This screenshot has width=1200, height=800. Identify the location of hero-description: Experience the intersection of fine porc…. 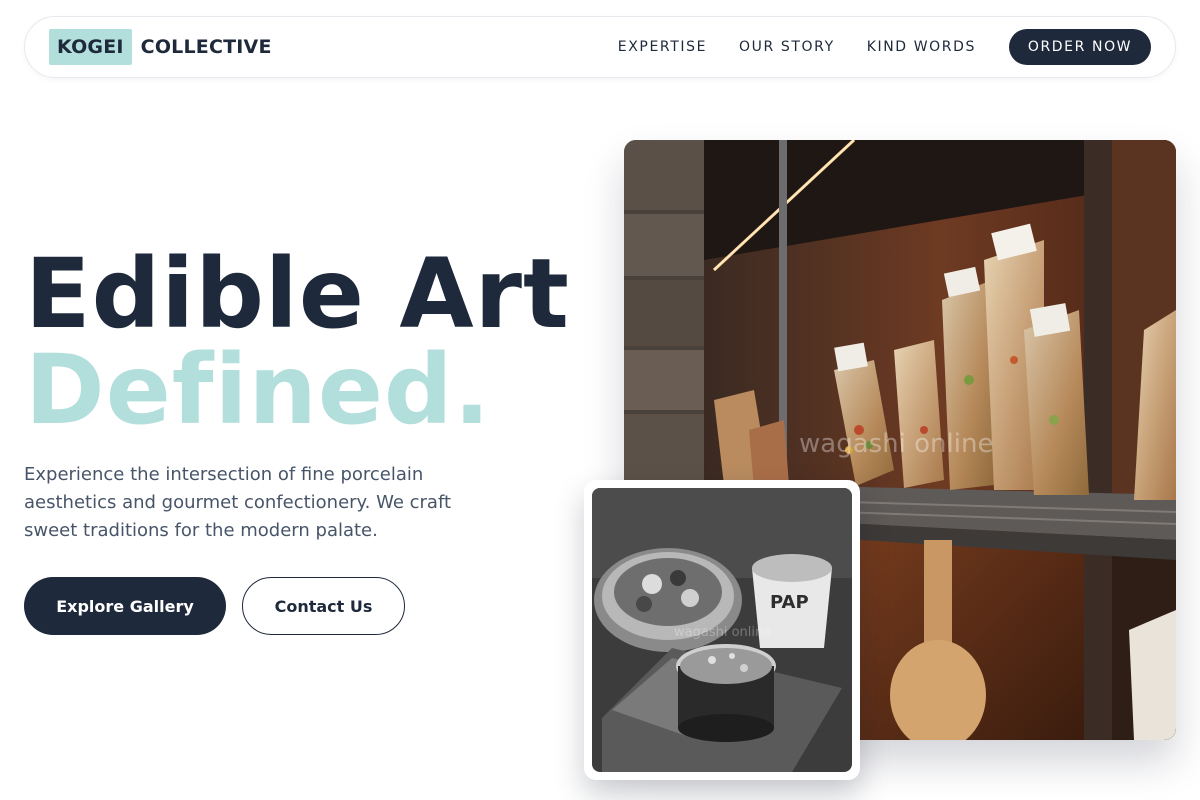
(238, 502).